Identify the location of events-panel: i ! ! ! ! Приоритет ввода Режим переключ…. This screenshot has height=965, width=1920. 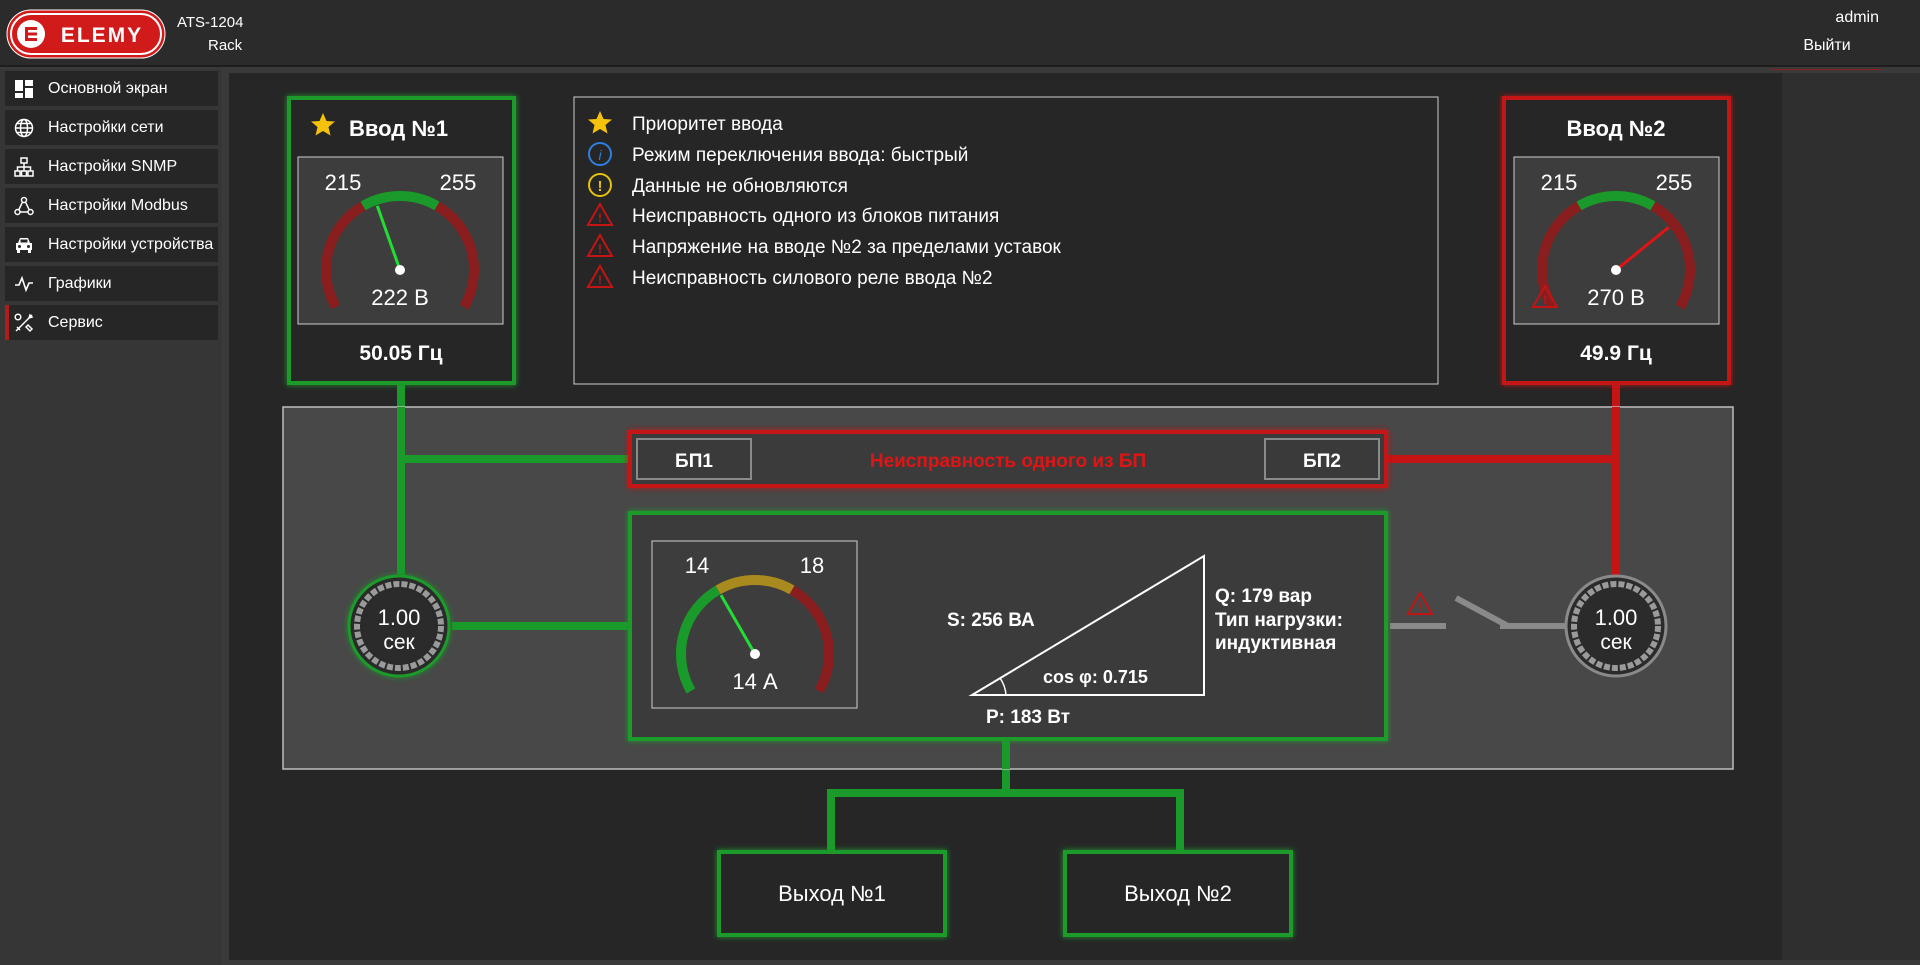
(1006, 240).